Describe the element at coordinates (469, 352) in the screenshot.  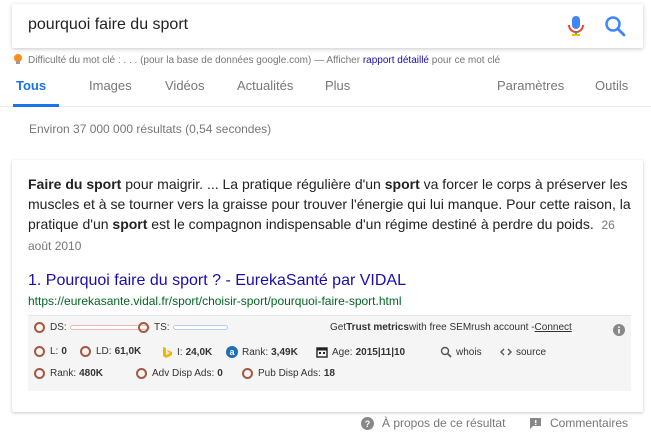
I see `whois-label: whois` at that location.